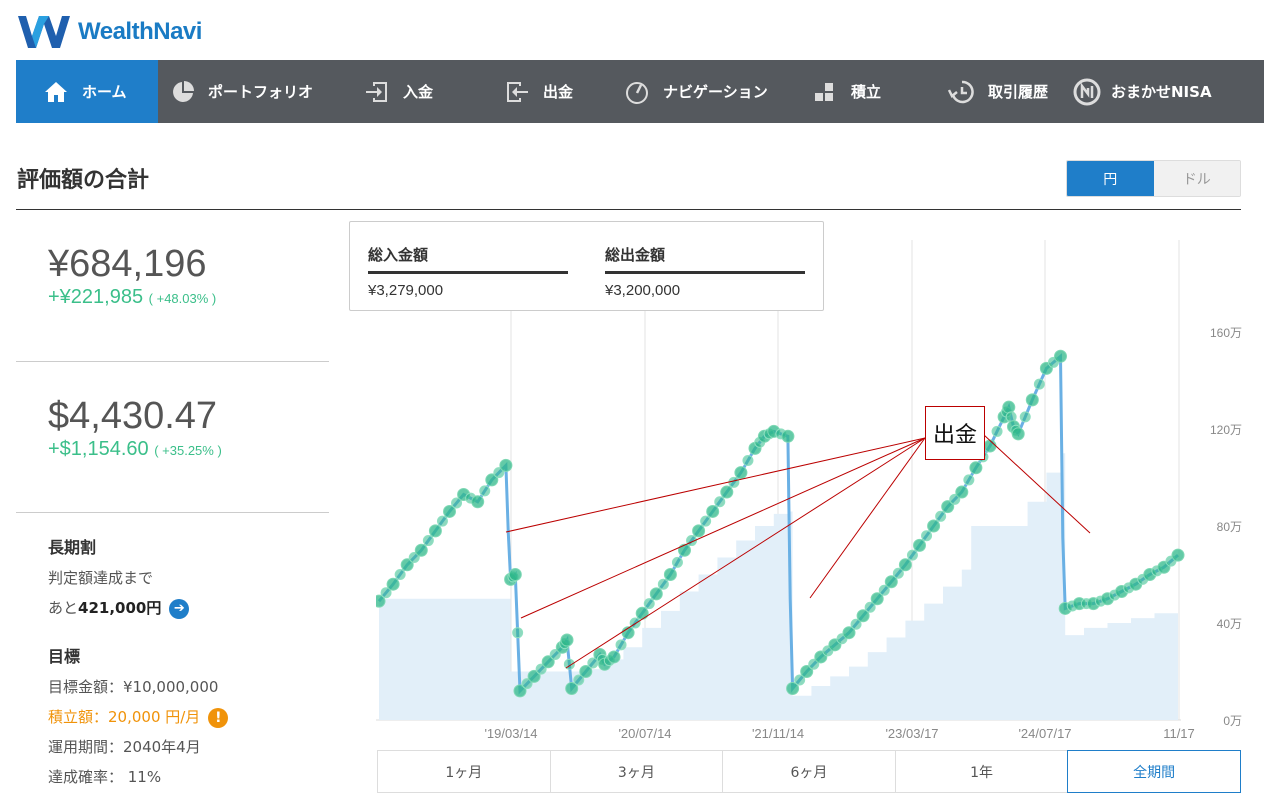  I want to click on currency-toggle: 円 ドル, so click(1153, 178).